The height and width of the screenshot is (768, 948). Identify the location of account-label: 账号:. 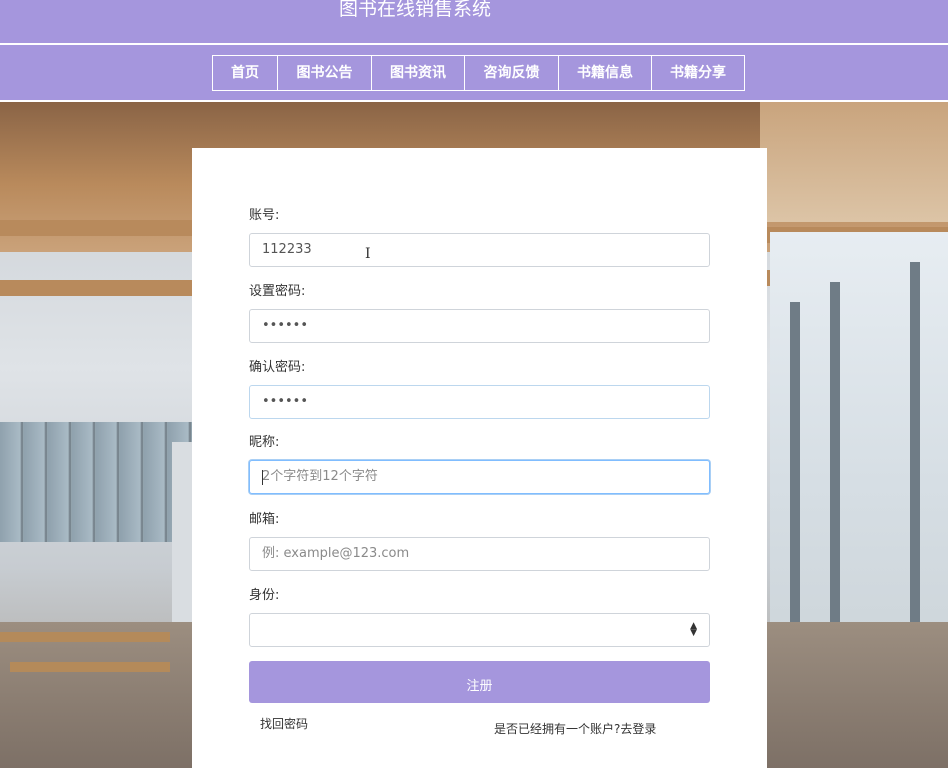
(264, 215).